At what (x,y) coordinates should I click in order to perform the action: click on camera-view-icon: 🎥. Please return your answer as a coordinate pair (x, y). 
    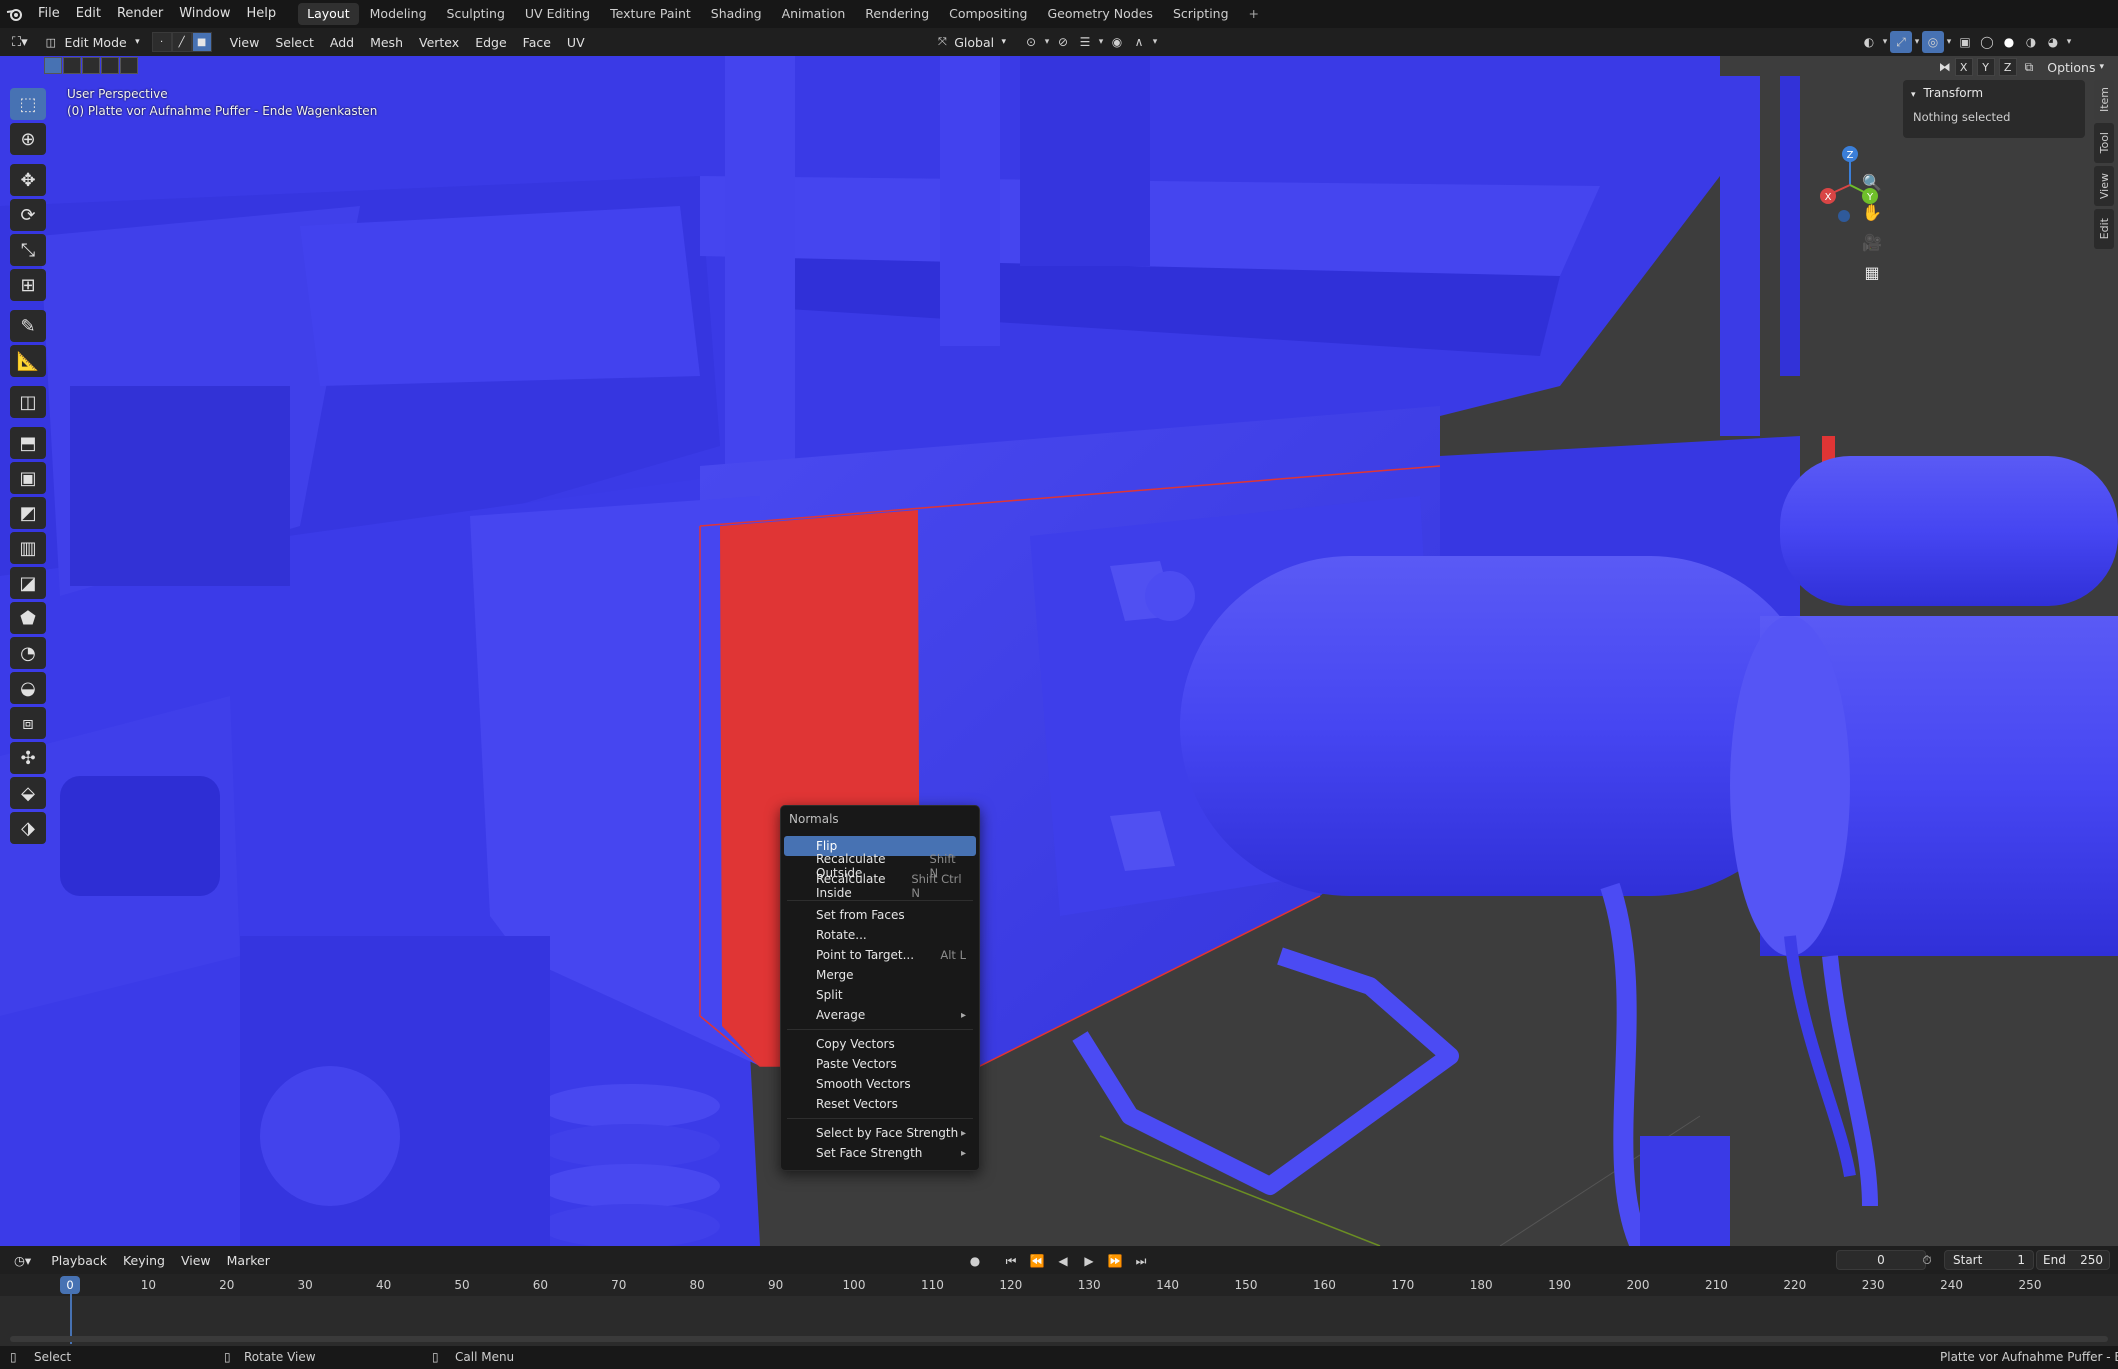
    Looking at the image, I should click on (1872, 242).